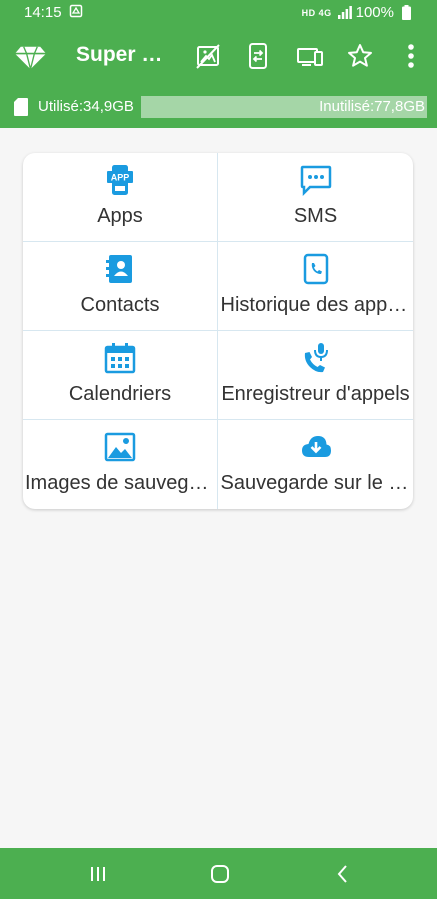  What do you see at coordinates (411, 56) in the screenshot?
I see `more-vert-icon` at bounding box center [411, 56].